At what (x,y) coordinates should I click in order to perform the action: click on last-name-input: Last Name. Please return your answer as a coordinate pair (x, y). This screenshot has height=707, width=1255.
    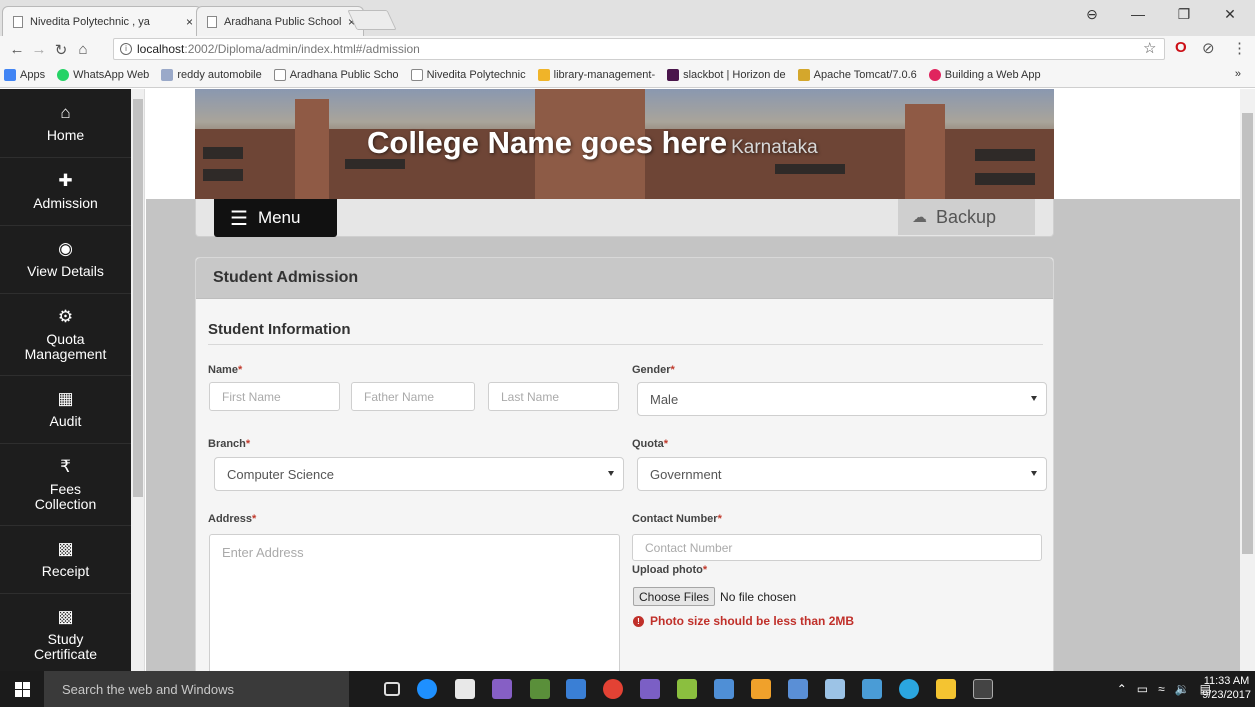
    Looking at the image, I should click on (553, 396).